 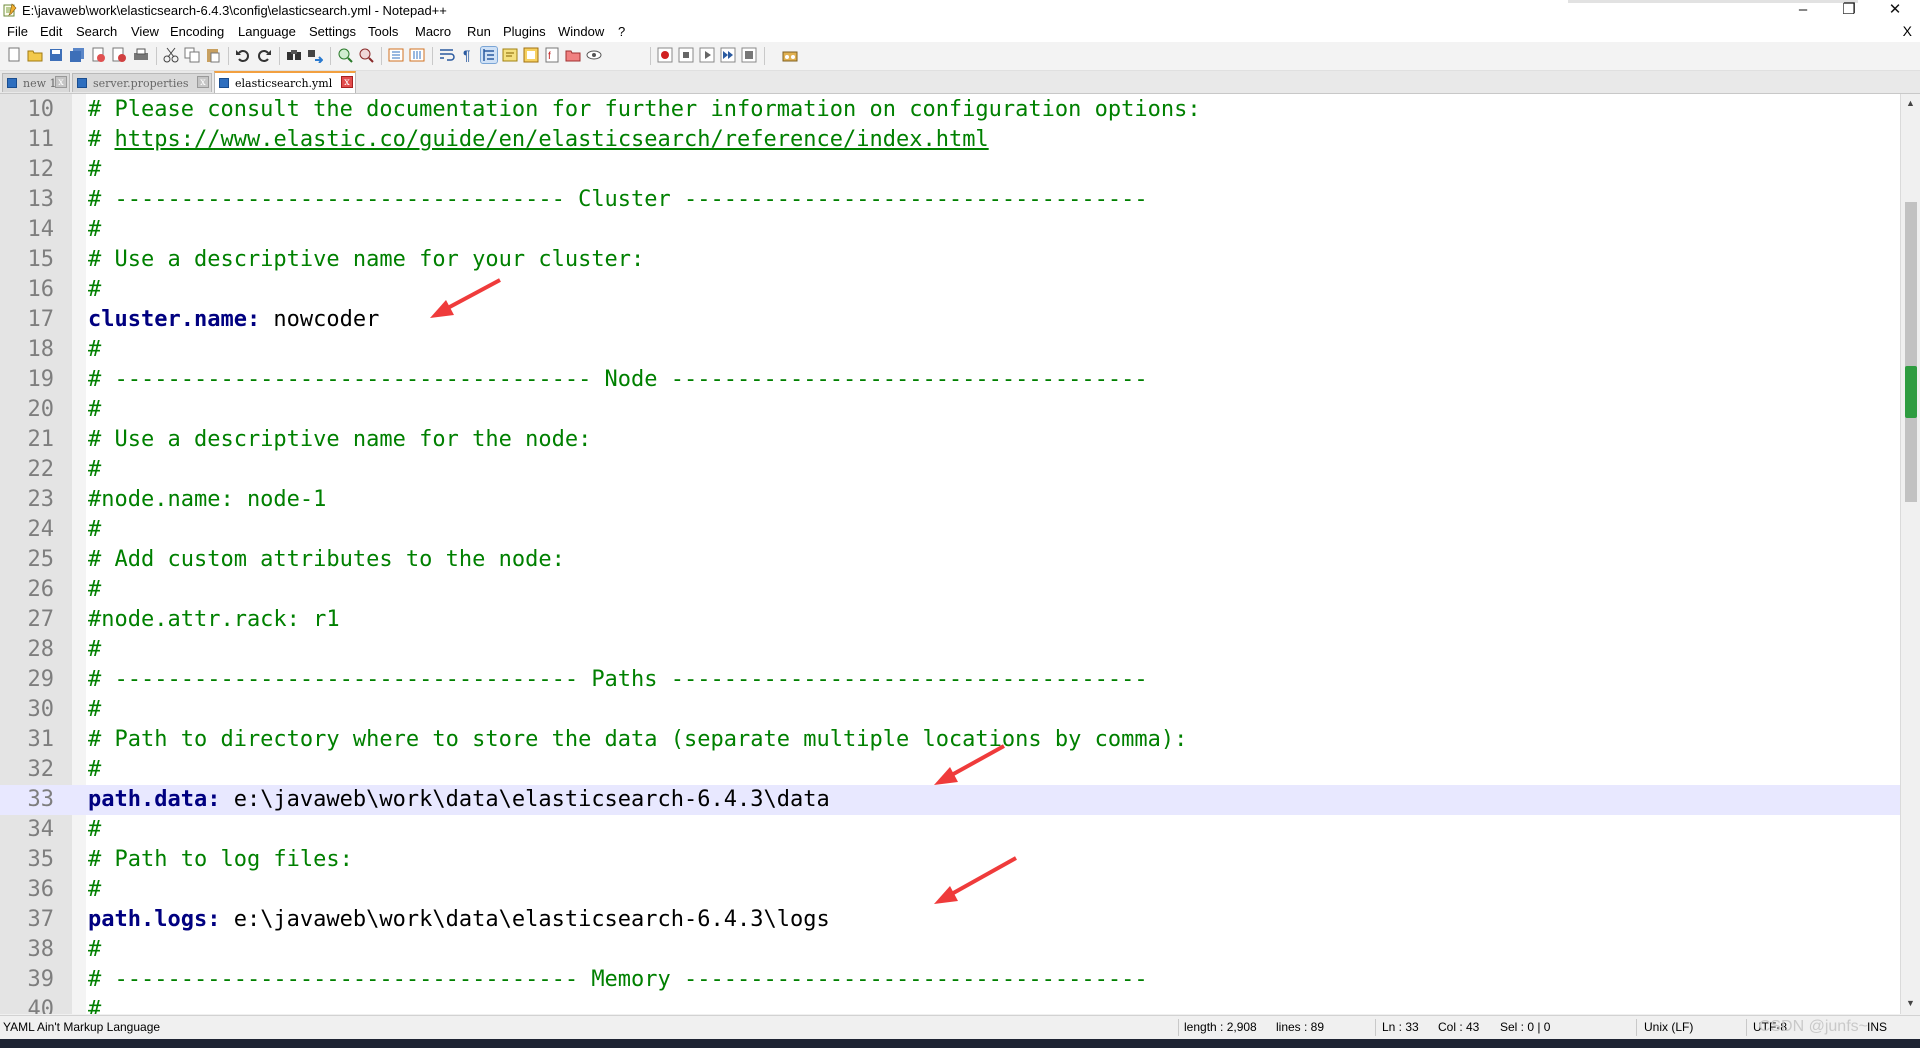 I want to click on indent-guide-icon, so click(x=489, y=55).